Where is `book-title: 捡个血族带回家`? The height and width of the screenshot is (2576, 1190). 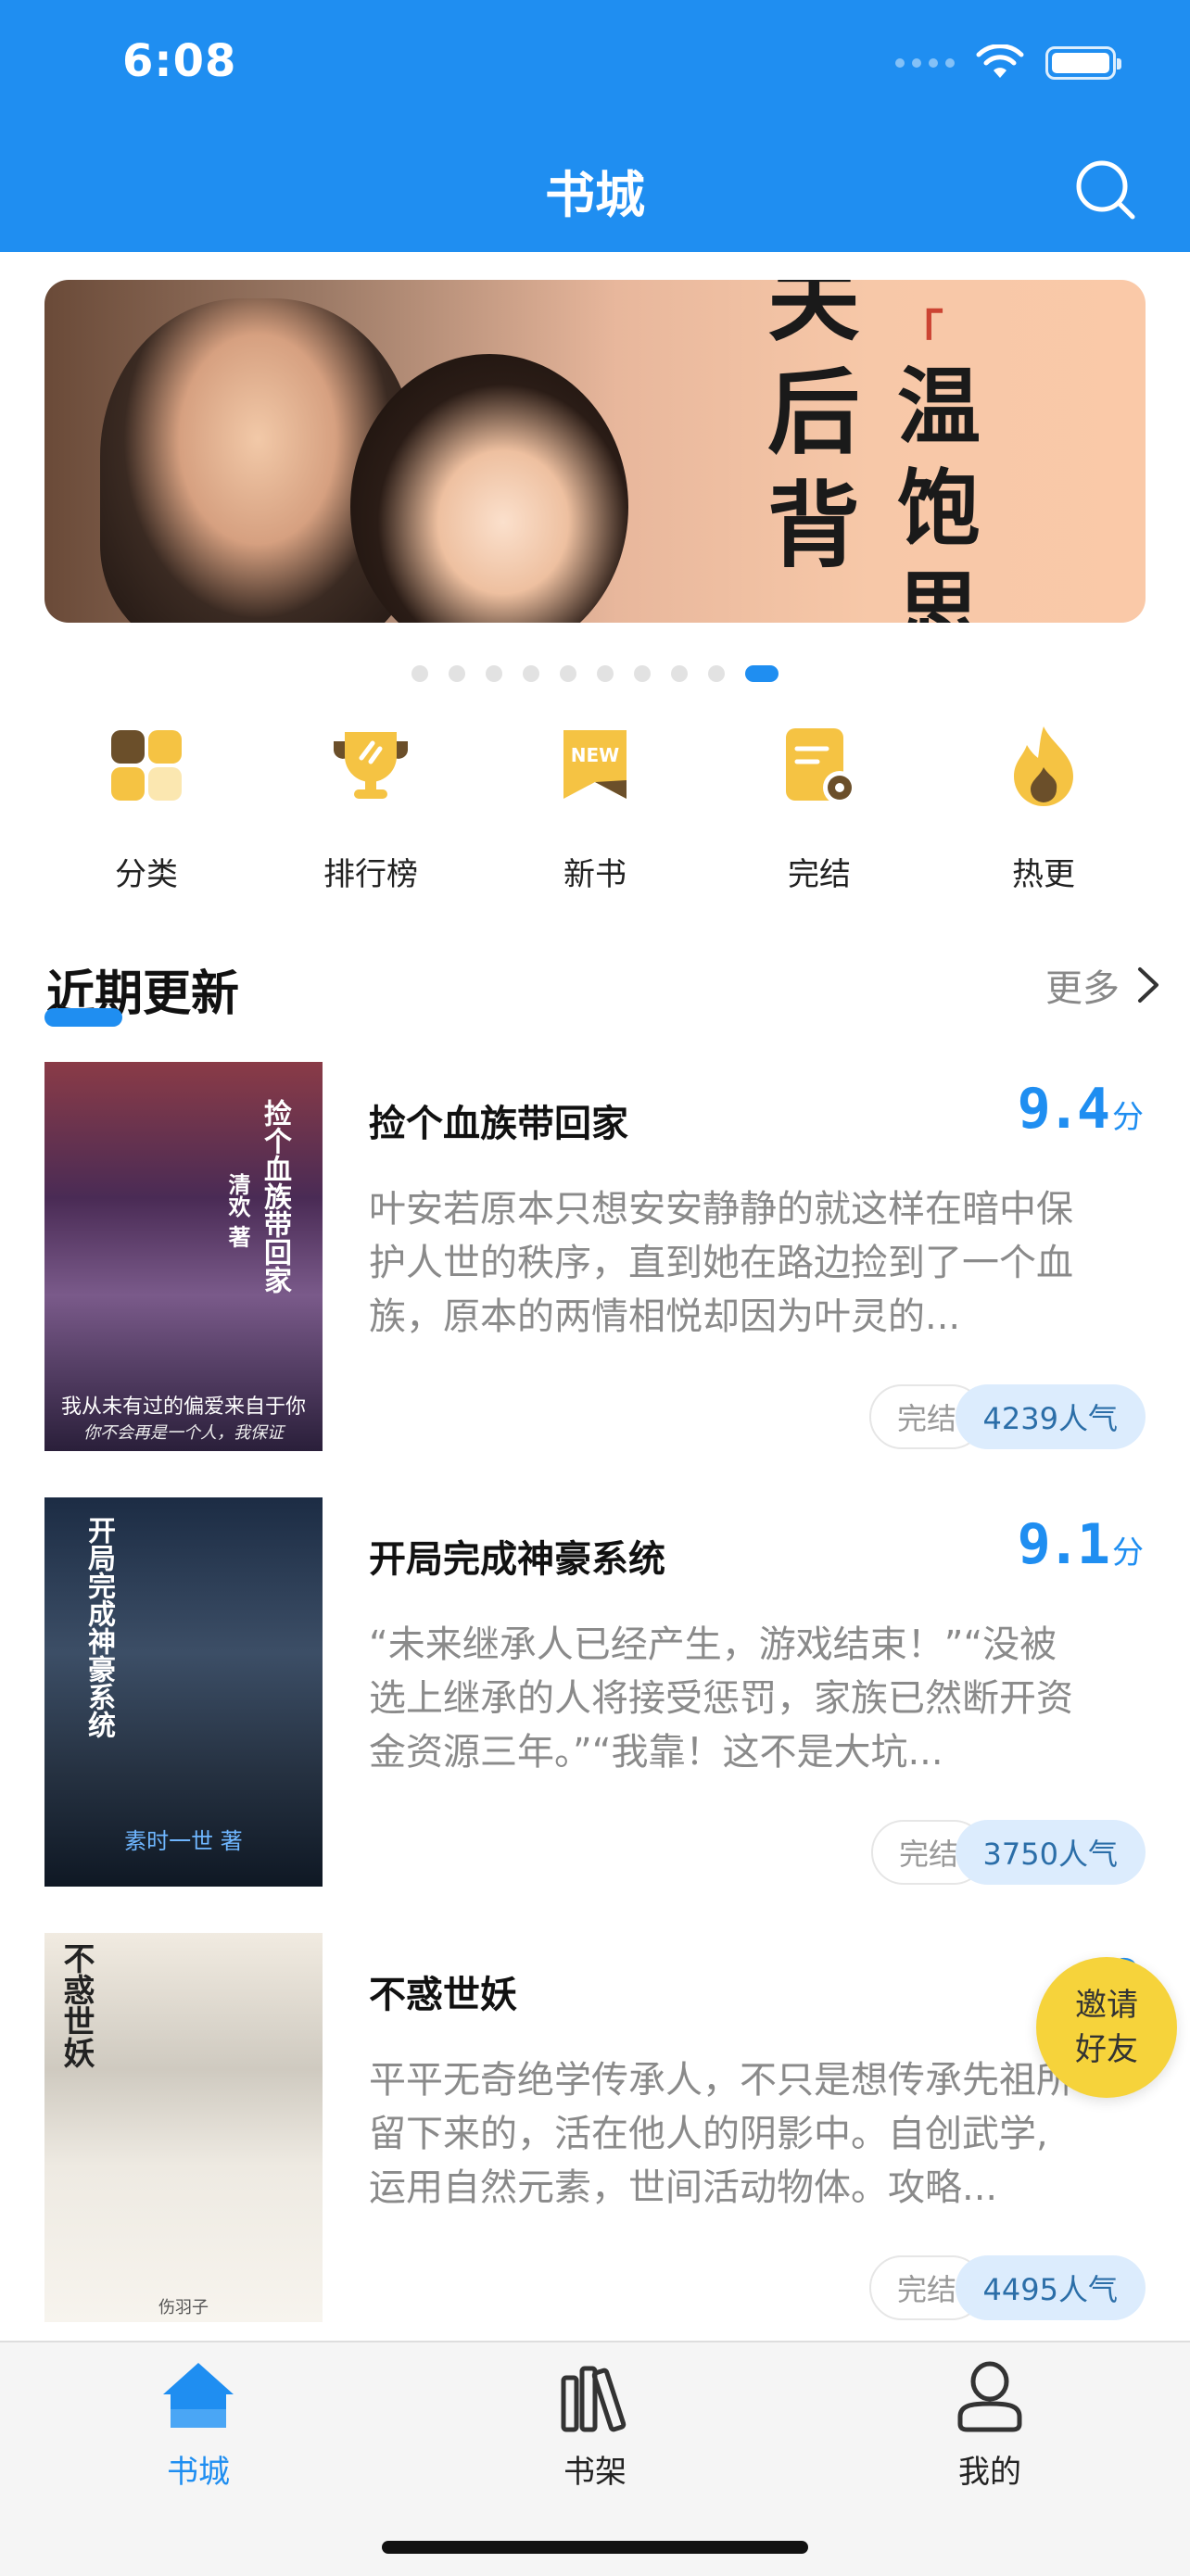 book-title: 捡个血族带回家 is located at coordinates (498, 1124).